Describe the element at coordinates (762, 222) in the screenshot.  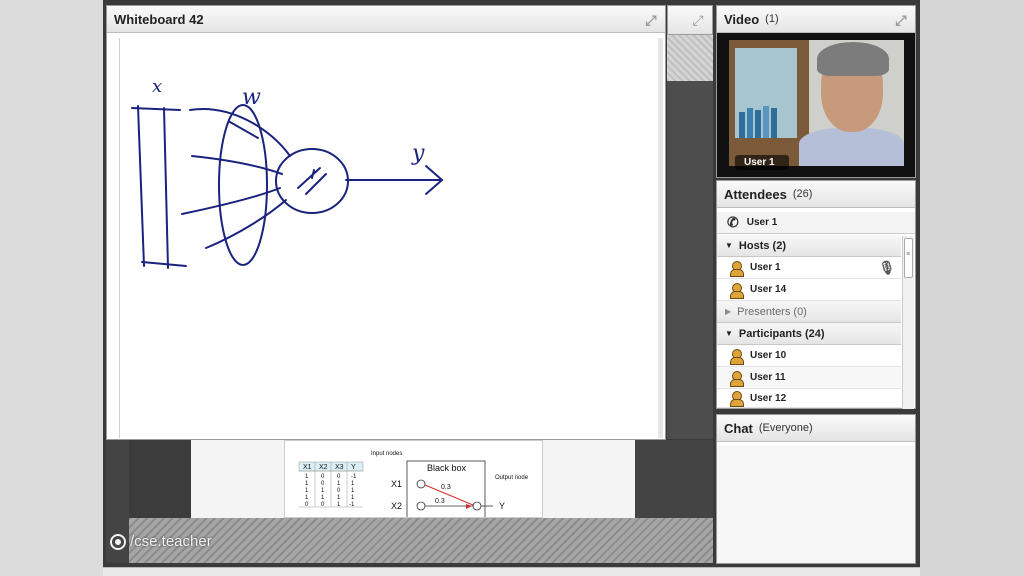
I see `caller-name: User 1` at that location.